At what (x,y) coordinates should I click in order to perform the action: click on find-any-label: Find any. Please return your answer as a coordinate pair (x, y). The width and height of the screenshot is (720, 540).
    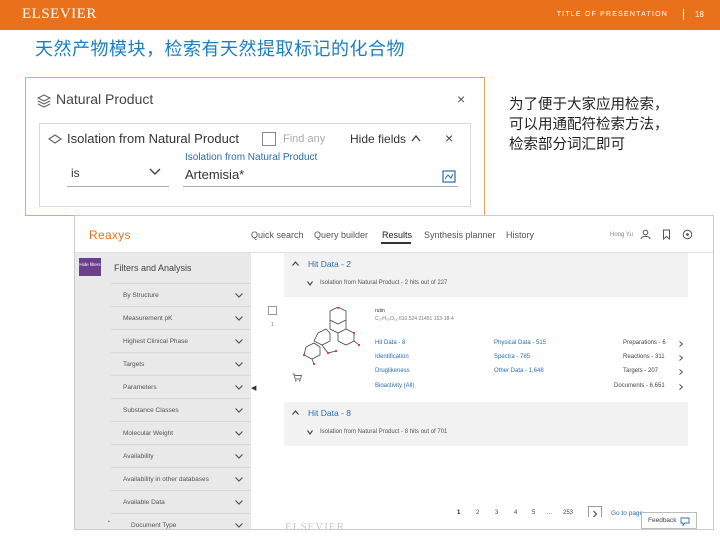
    Looking at the image, I should click on (304, 139).